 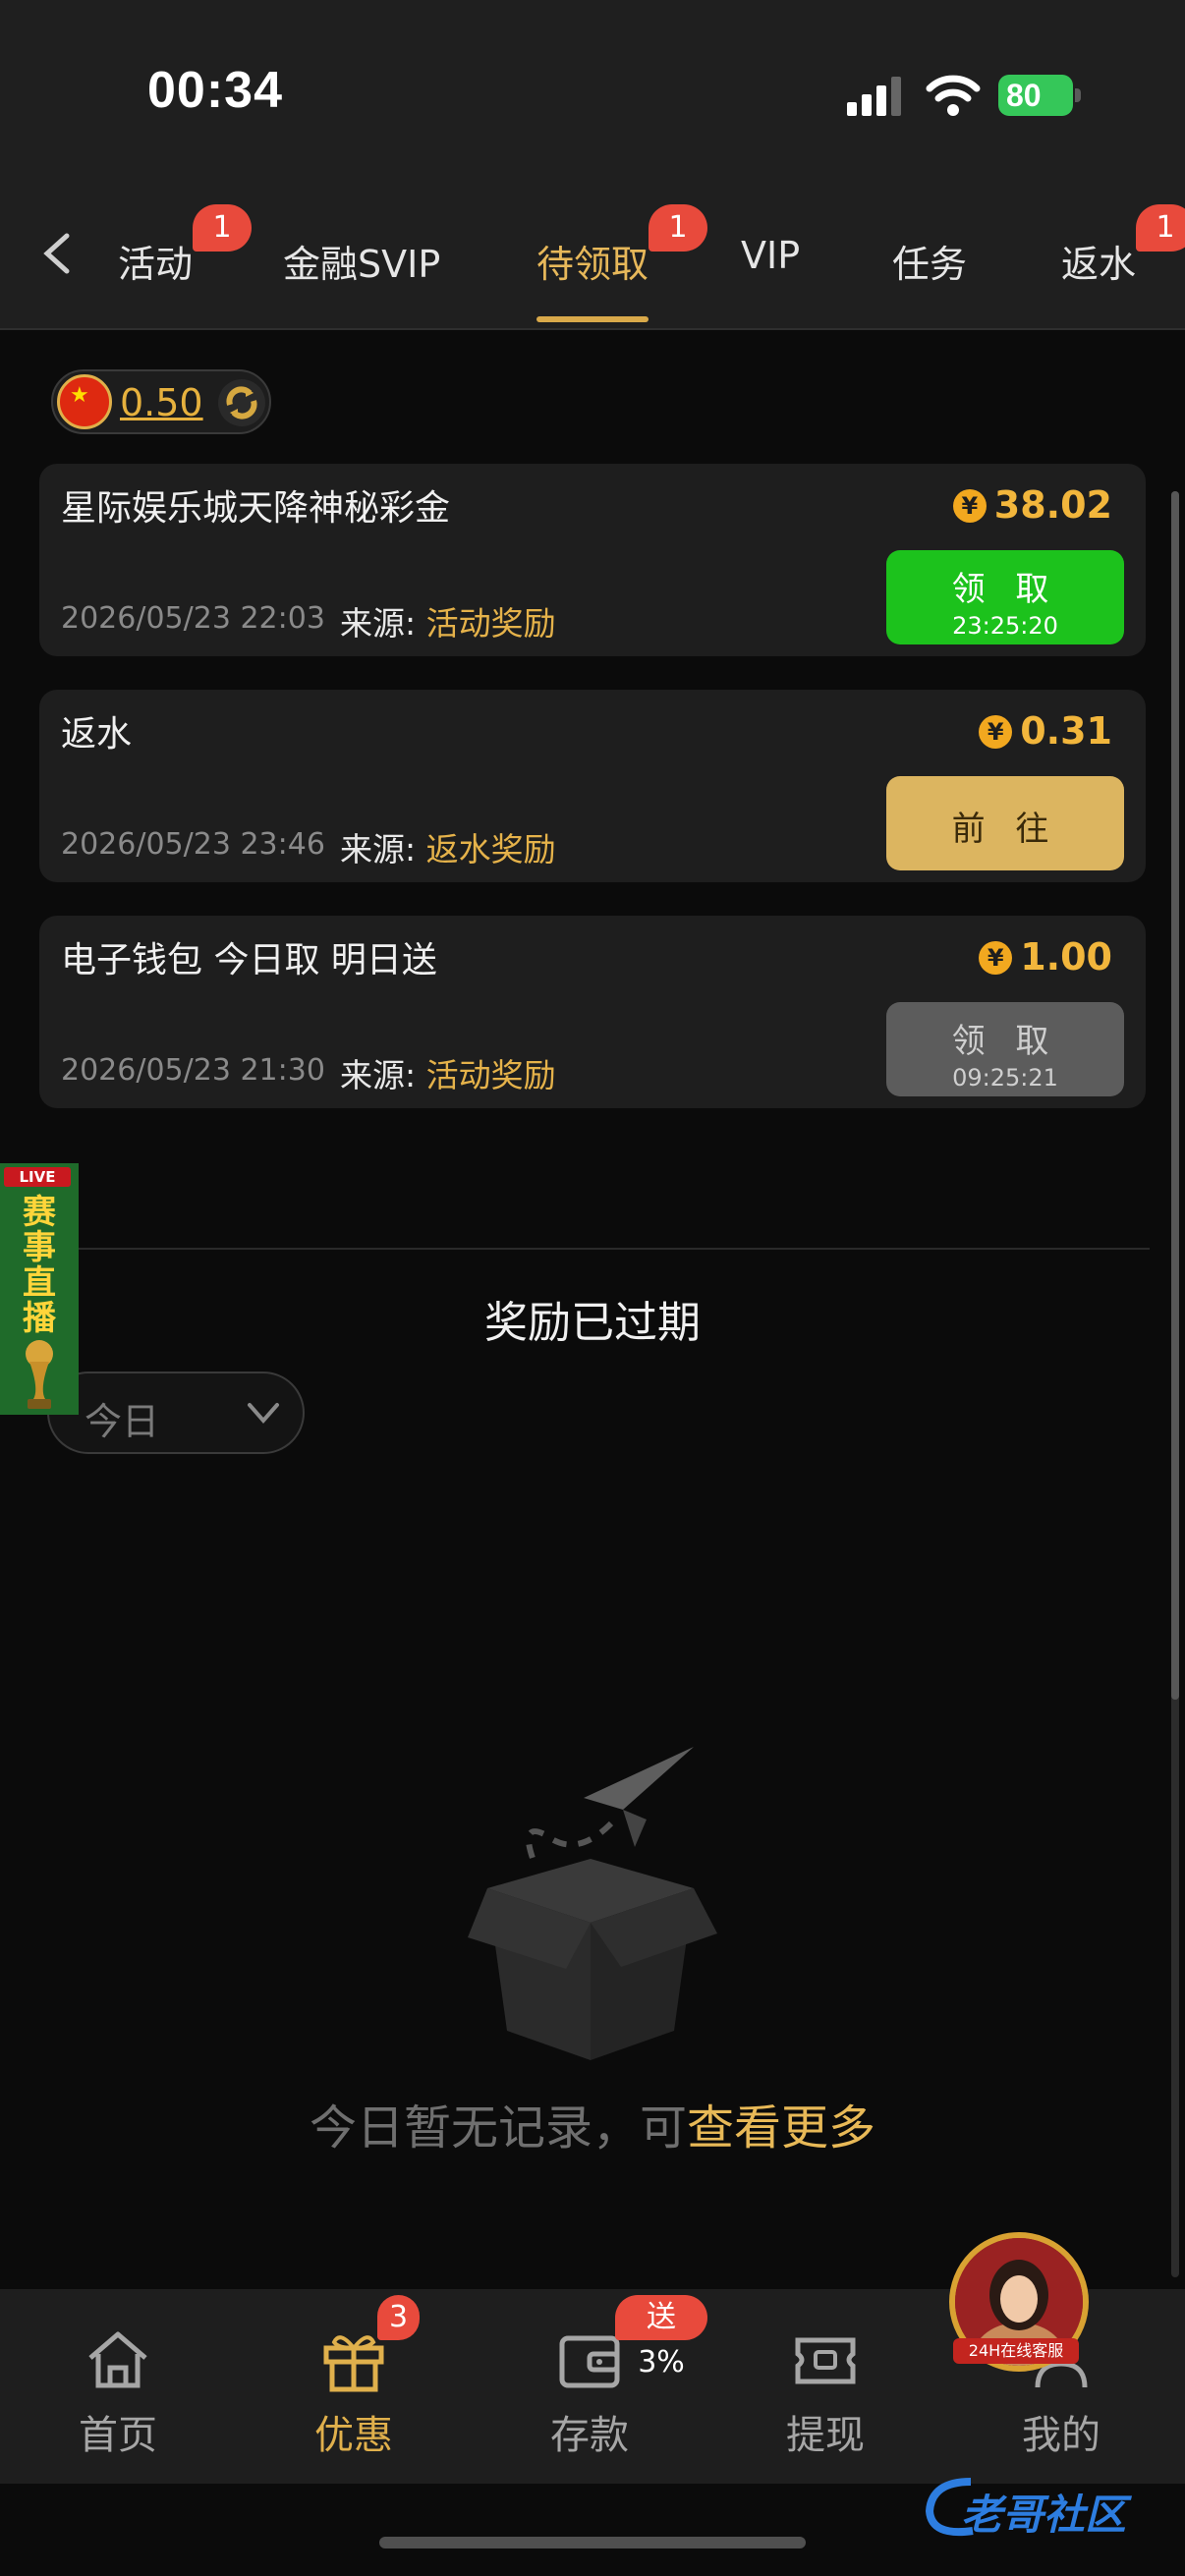 What do you see at coordinates (1044, 2515) in the screenshot?
I see `watermark-text: 老哥社区` at bounding box center [1044, 2515].